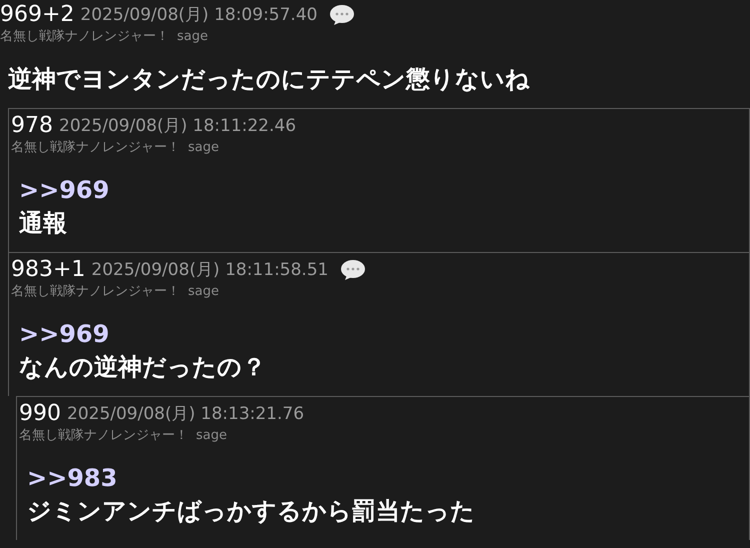  I want to click on post-number: 978, so click(32, 126).